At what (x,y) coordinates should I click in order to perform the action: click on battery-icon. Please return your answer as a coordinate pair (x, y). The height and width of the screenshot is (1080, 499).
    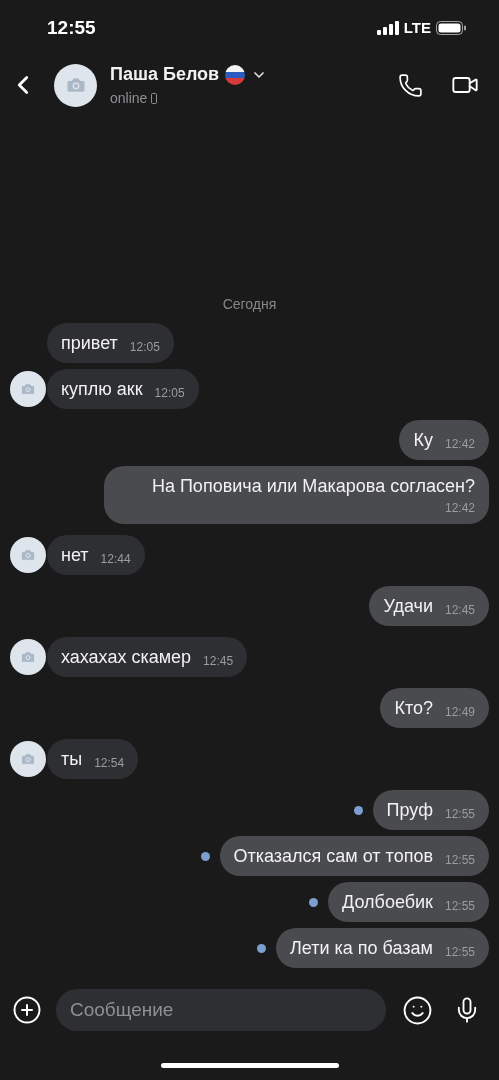
    Looking at the image, I should click on (451, 28).